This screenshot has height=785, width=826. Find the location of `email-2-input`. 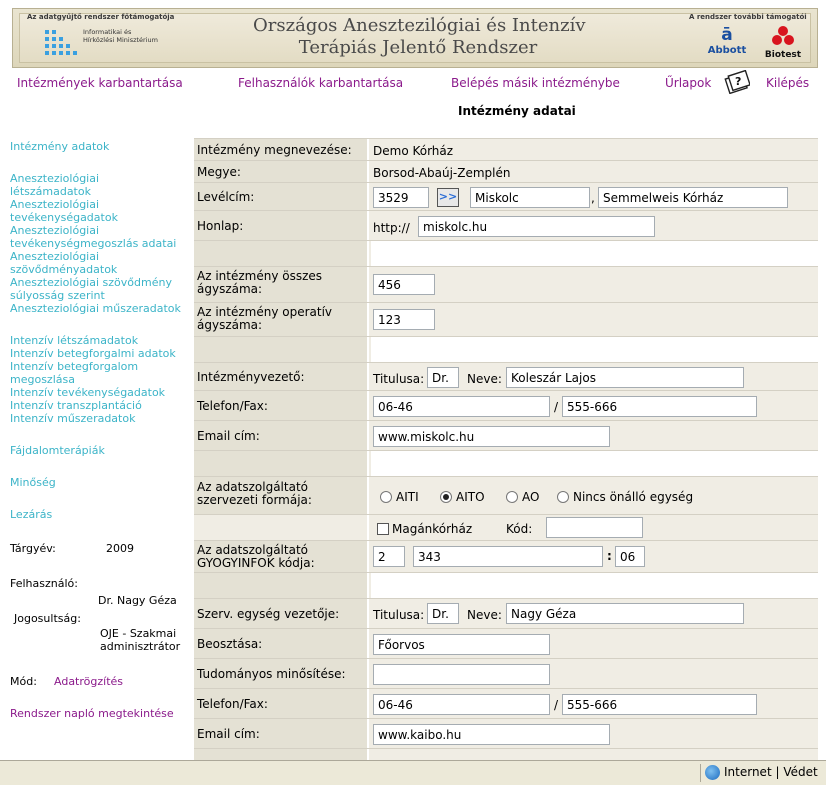

email-2-input is located at coordinates (491, 734).